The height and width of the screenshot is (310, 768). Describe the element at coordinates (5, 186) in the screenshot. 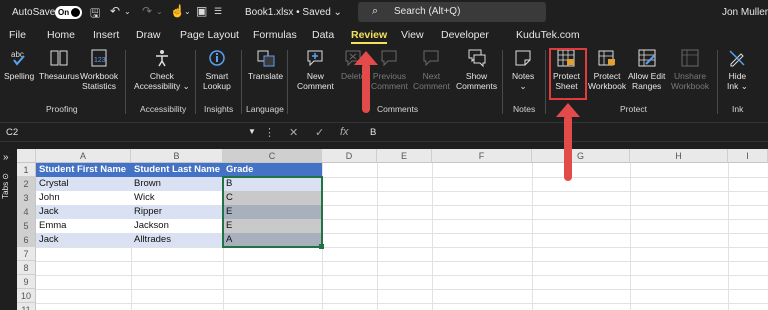

I see `side-panel-label: Tabs ⊙` at that location.